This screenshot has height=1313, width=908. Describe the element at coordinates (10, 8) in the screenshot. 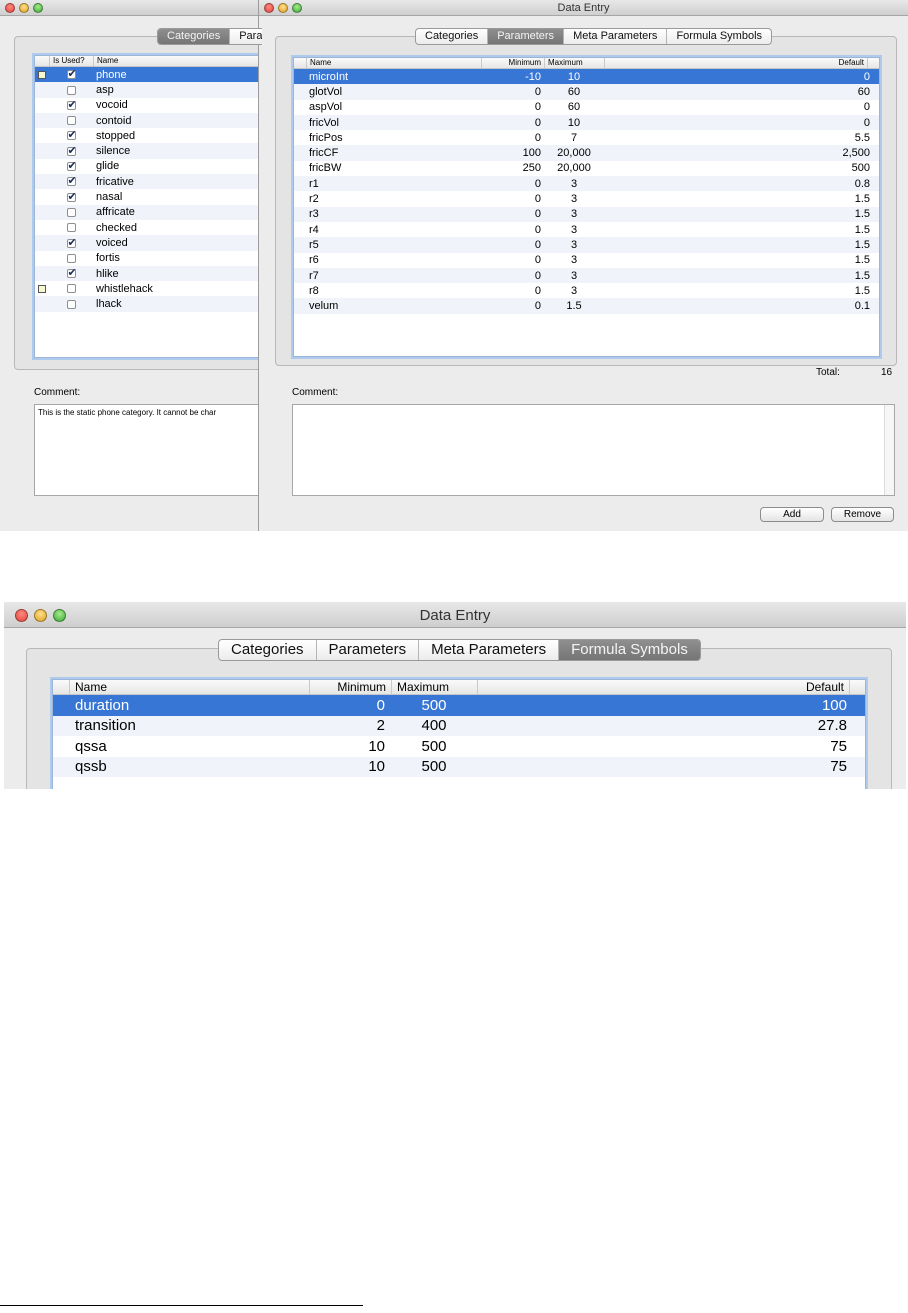

I see `close-icon` at that location.